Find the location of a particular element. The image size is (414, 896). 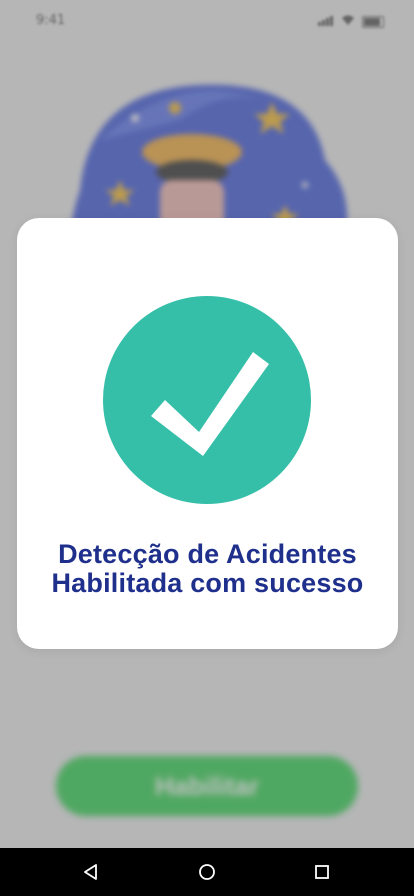

back-button is located at coordinates (91, 872).